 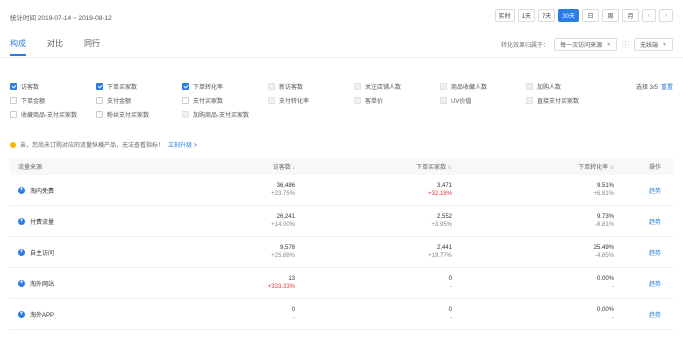 I want to click on metric-shop-followers: 关注店铺人数, so click(x=397, y=86).